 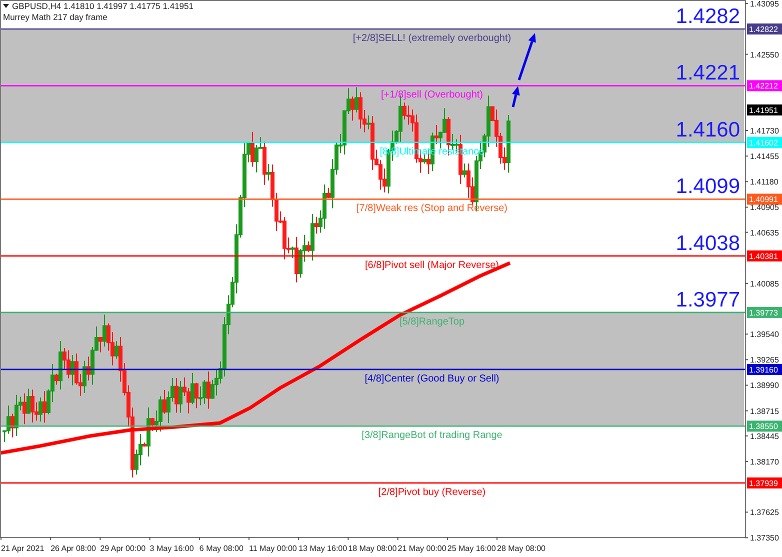 I want to click on time-tick-label: 6 May 08:00, so click(x=221, y=548).